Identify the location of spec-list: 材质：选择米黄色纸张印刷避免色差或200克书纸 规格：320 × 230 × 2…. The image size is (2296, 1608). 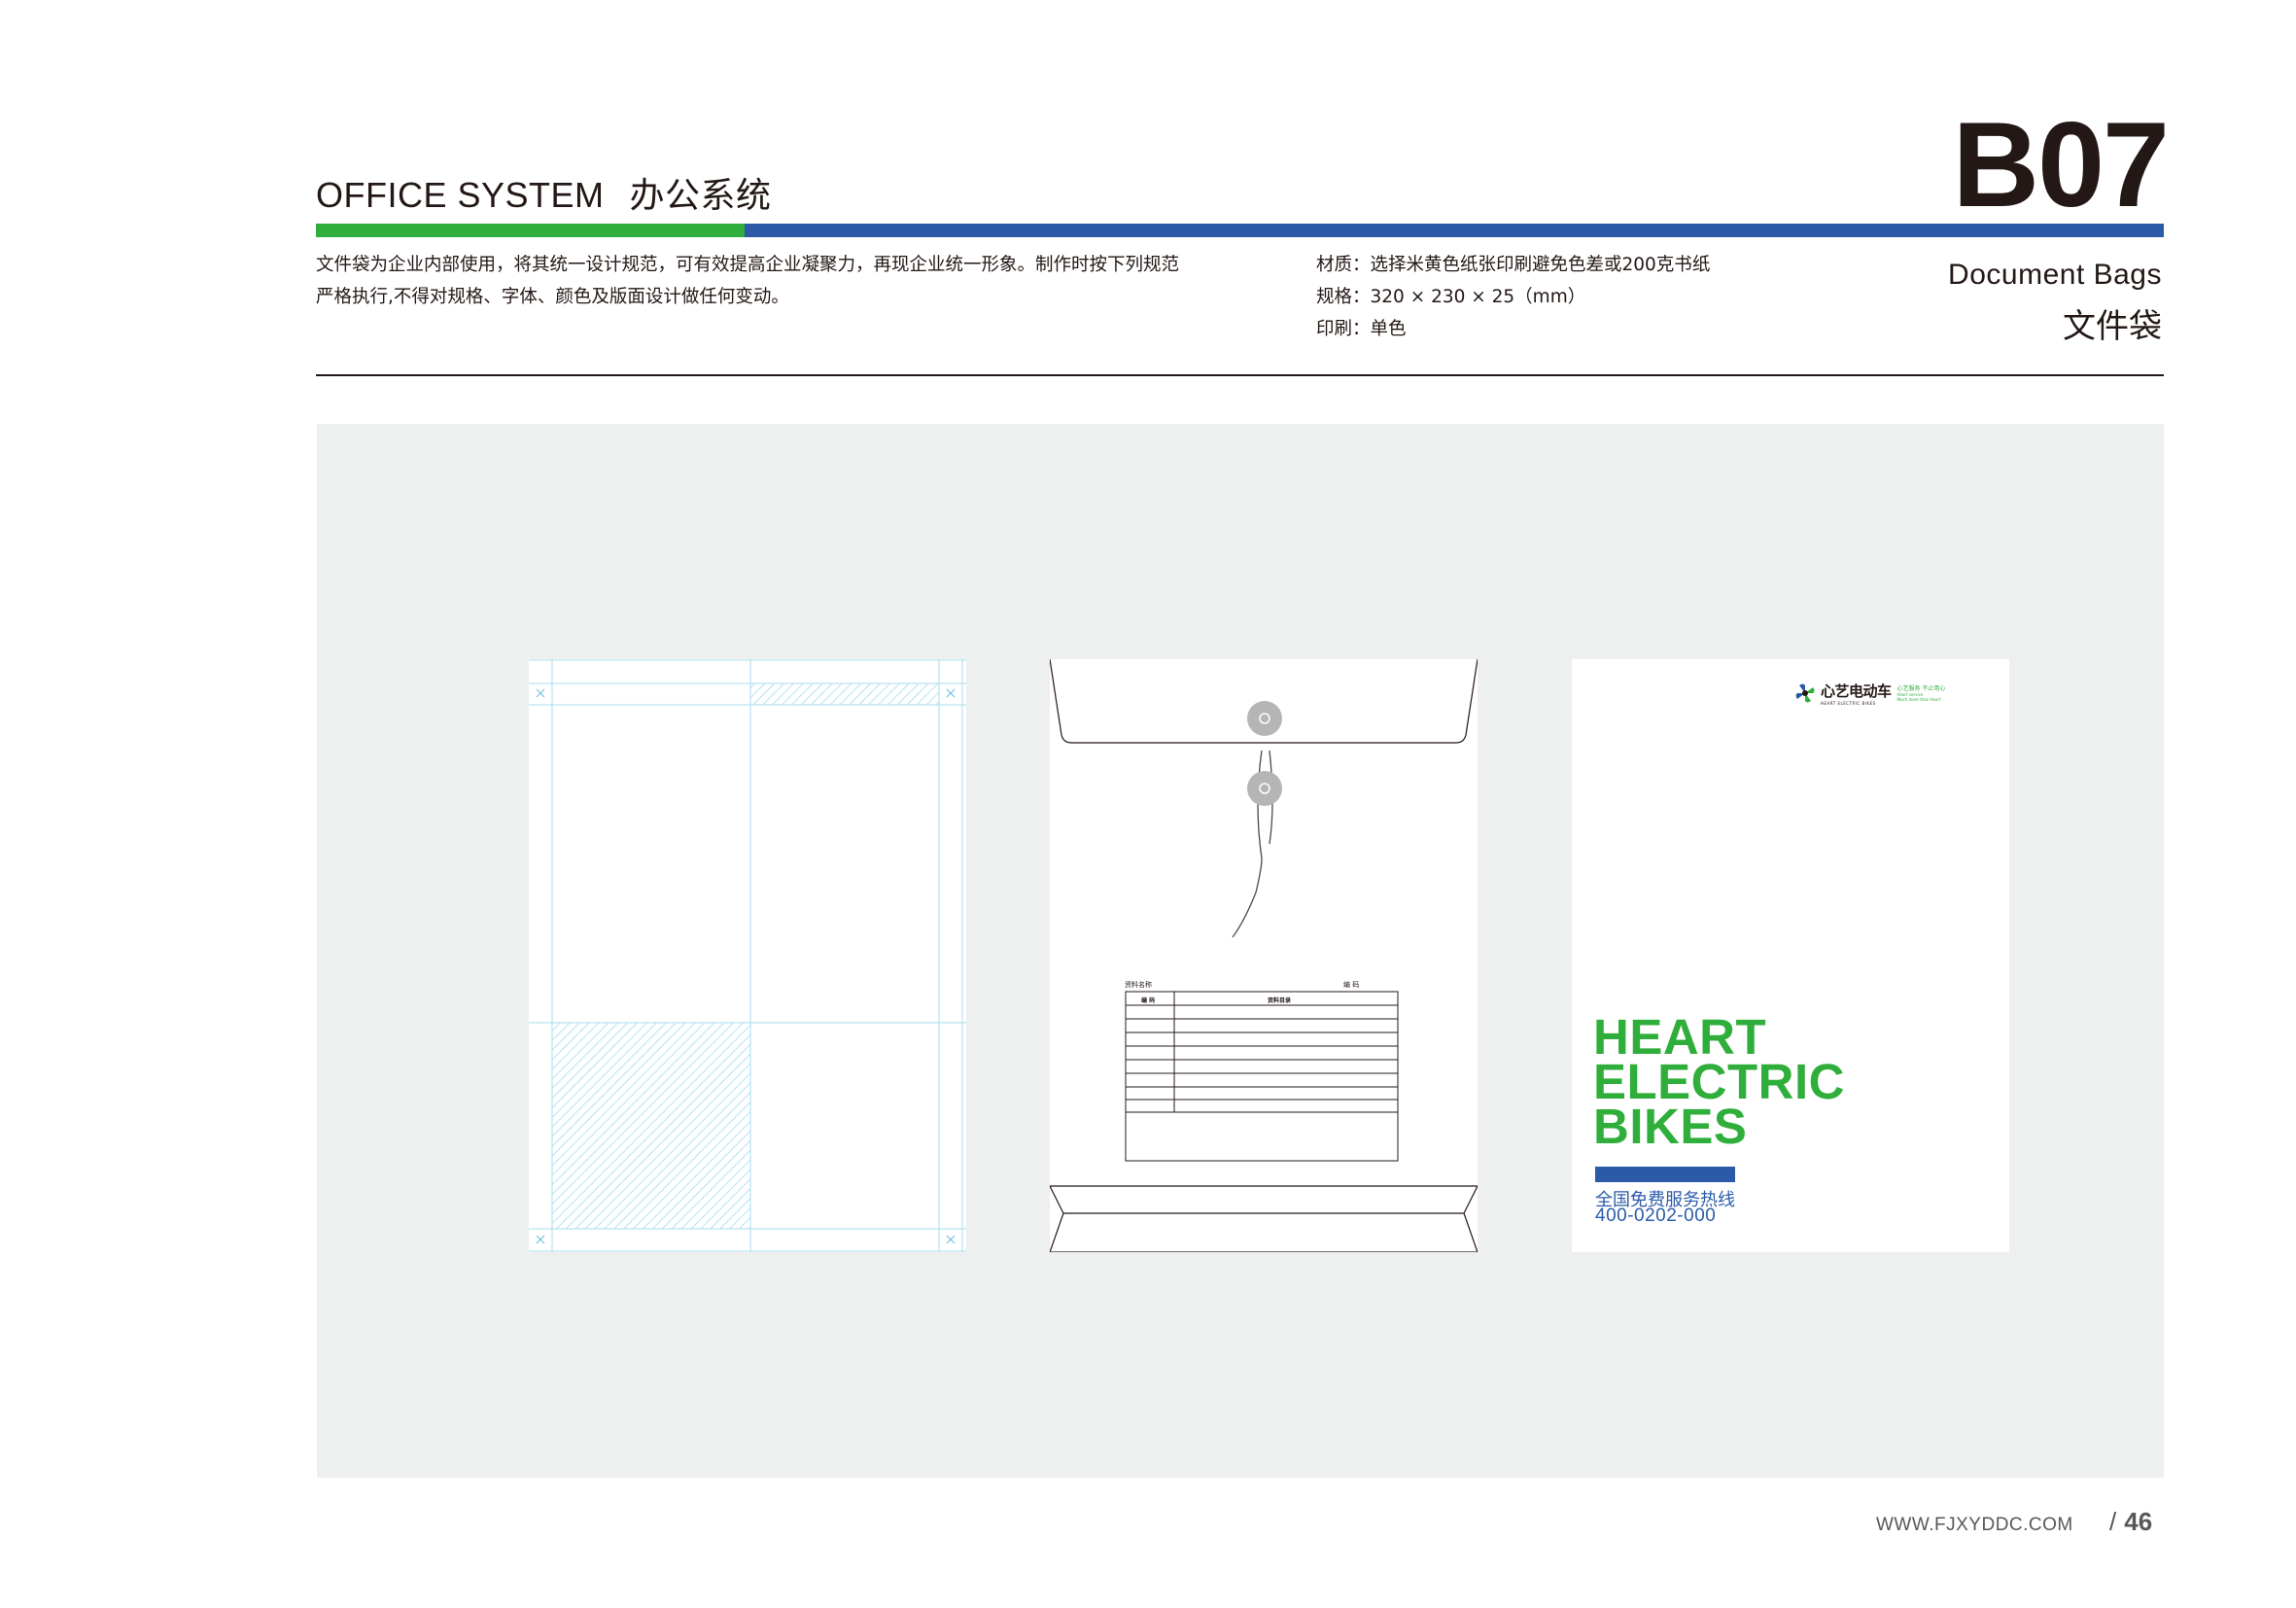
(1607, 297).